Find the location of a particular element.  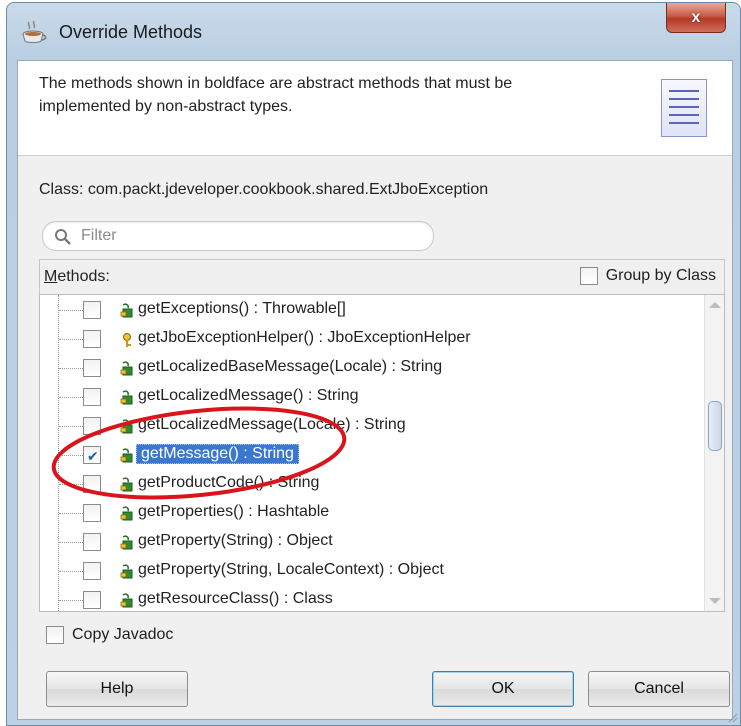

document-icon is located at coordinates (684, 108).